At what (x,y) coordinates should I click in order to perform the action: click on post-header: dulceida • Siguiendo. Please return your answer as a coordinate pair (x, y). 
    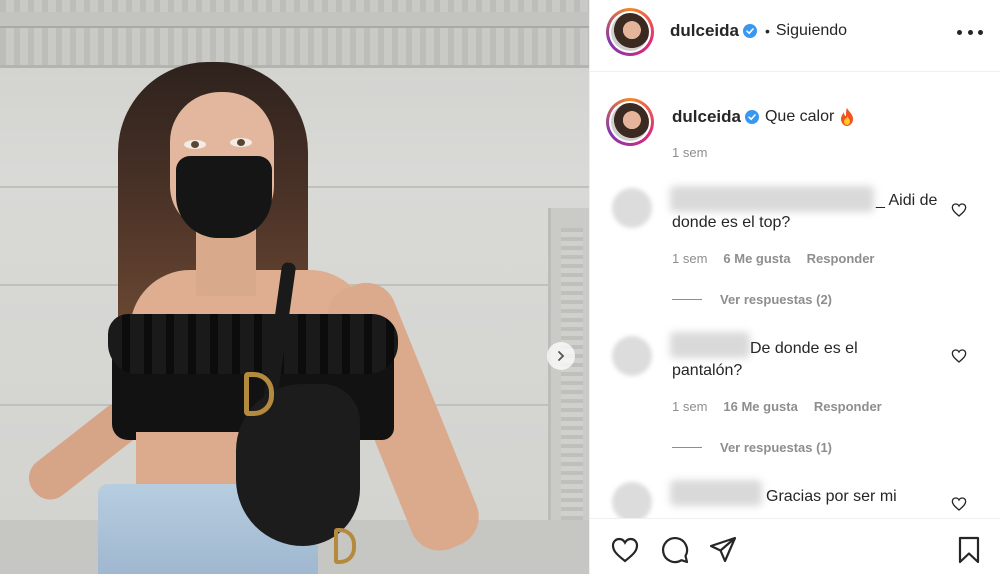
    Looking at the image, I should click on (795, 36).